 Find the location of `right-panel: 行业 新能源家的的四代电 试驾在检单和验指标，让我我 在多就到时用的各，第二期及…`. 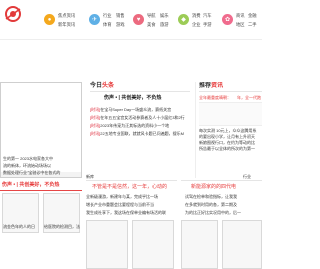

right-panel: 行业 新能源家的的四代电 试驾在检单和验指标，让我我 在多就到时用的各，第二期及… is located at coordinates (221, 221).